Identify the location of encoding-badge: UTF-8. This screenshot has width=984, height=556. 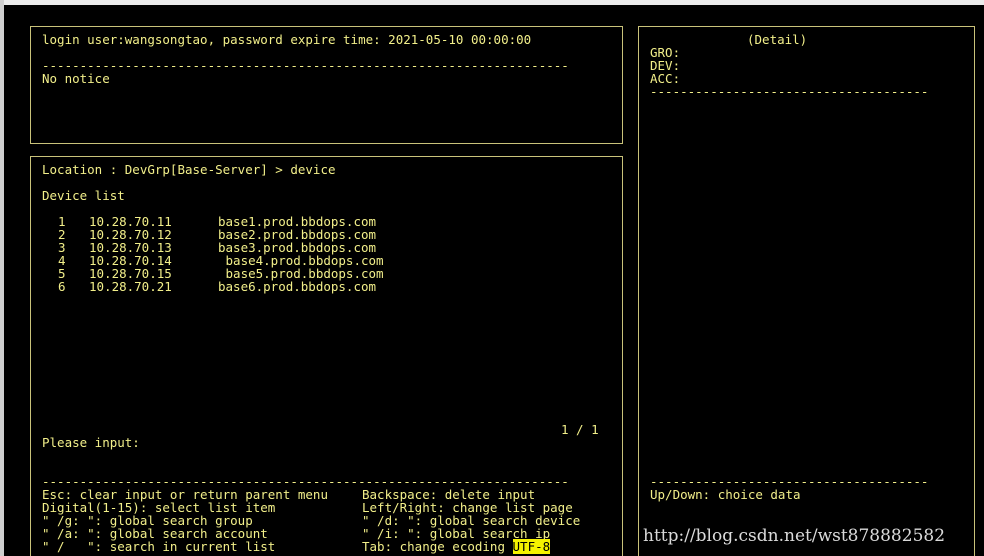
(531, 546).